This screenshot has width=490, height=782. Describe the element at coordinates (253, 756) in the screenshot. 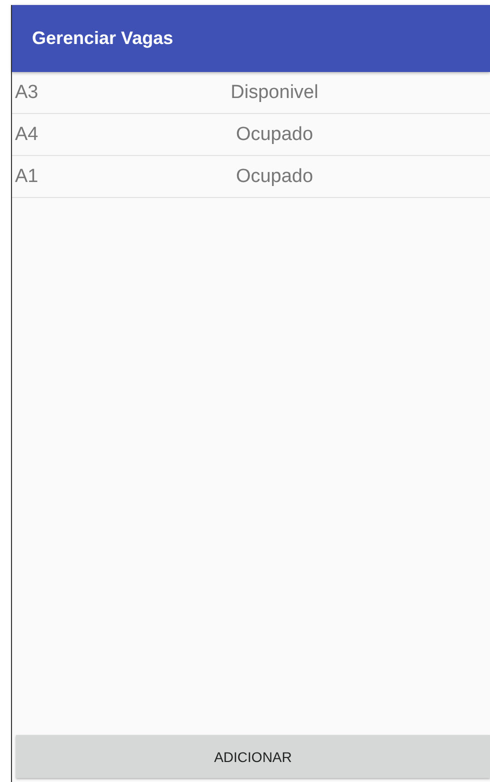

I see `add-button: ADICIONAR` at that location.